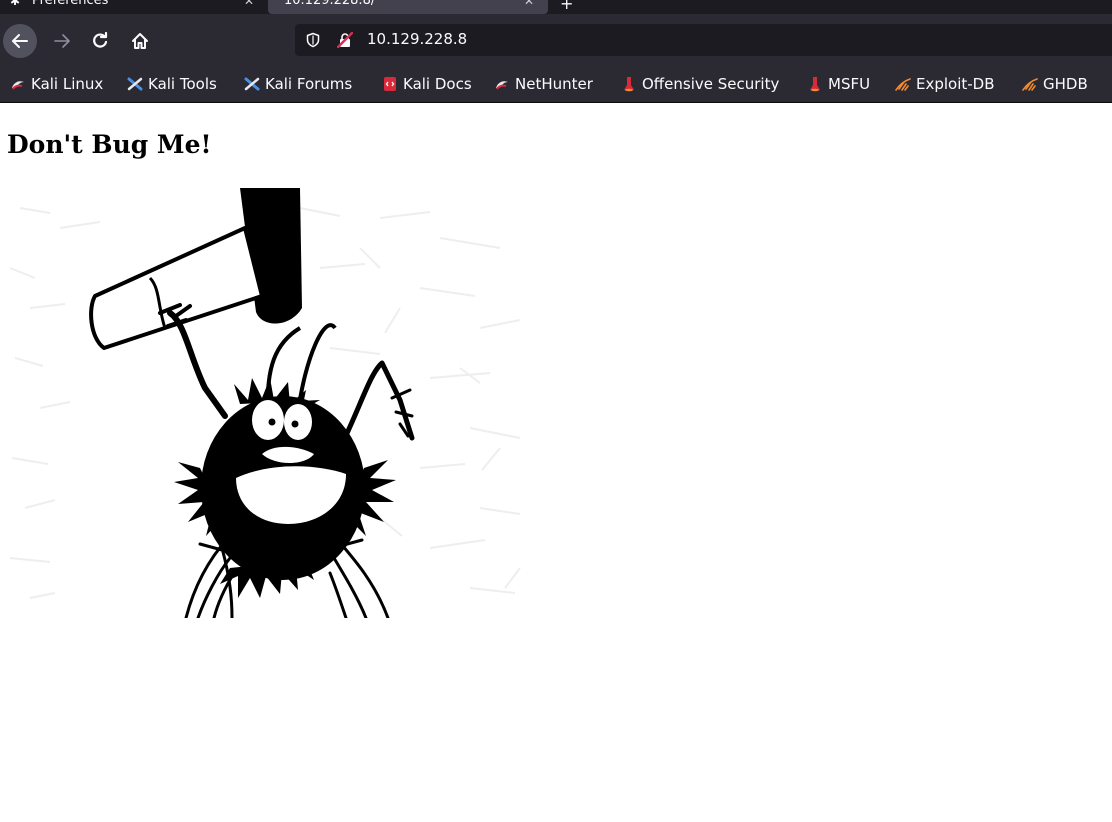  Describe the element at coordinates (502, 85) in the screenshot. I see `nethunter-icon` at that location.